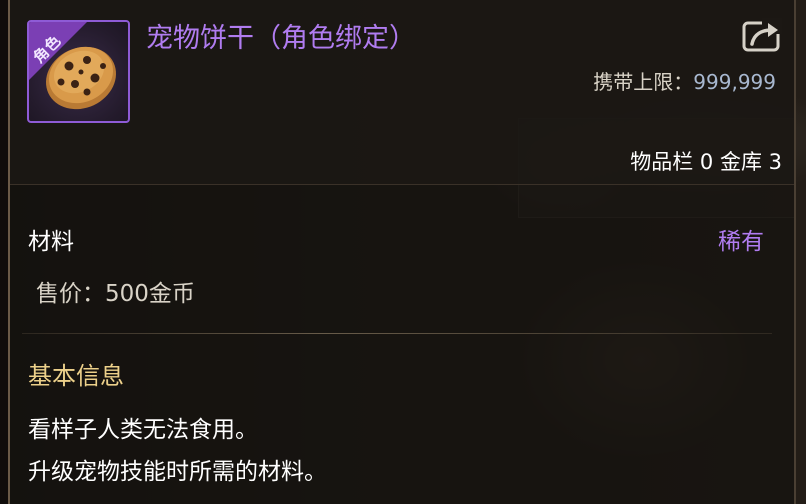 This screenshot has height=504, width=806. I want to click on section-divider, so click(397, 333).